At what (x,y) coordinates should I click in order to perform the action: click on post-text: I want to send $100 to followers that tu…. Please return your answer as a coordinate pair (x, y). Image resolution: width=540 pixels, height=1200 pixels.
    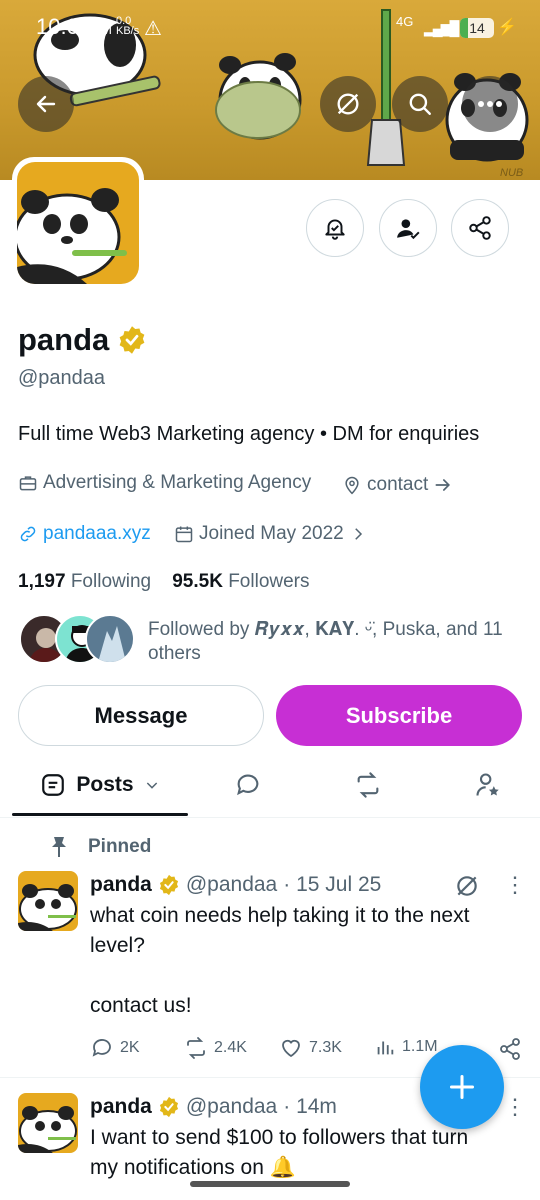
    Looking at the image, I should click on (279, 1152).